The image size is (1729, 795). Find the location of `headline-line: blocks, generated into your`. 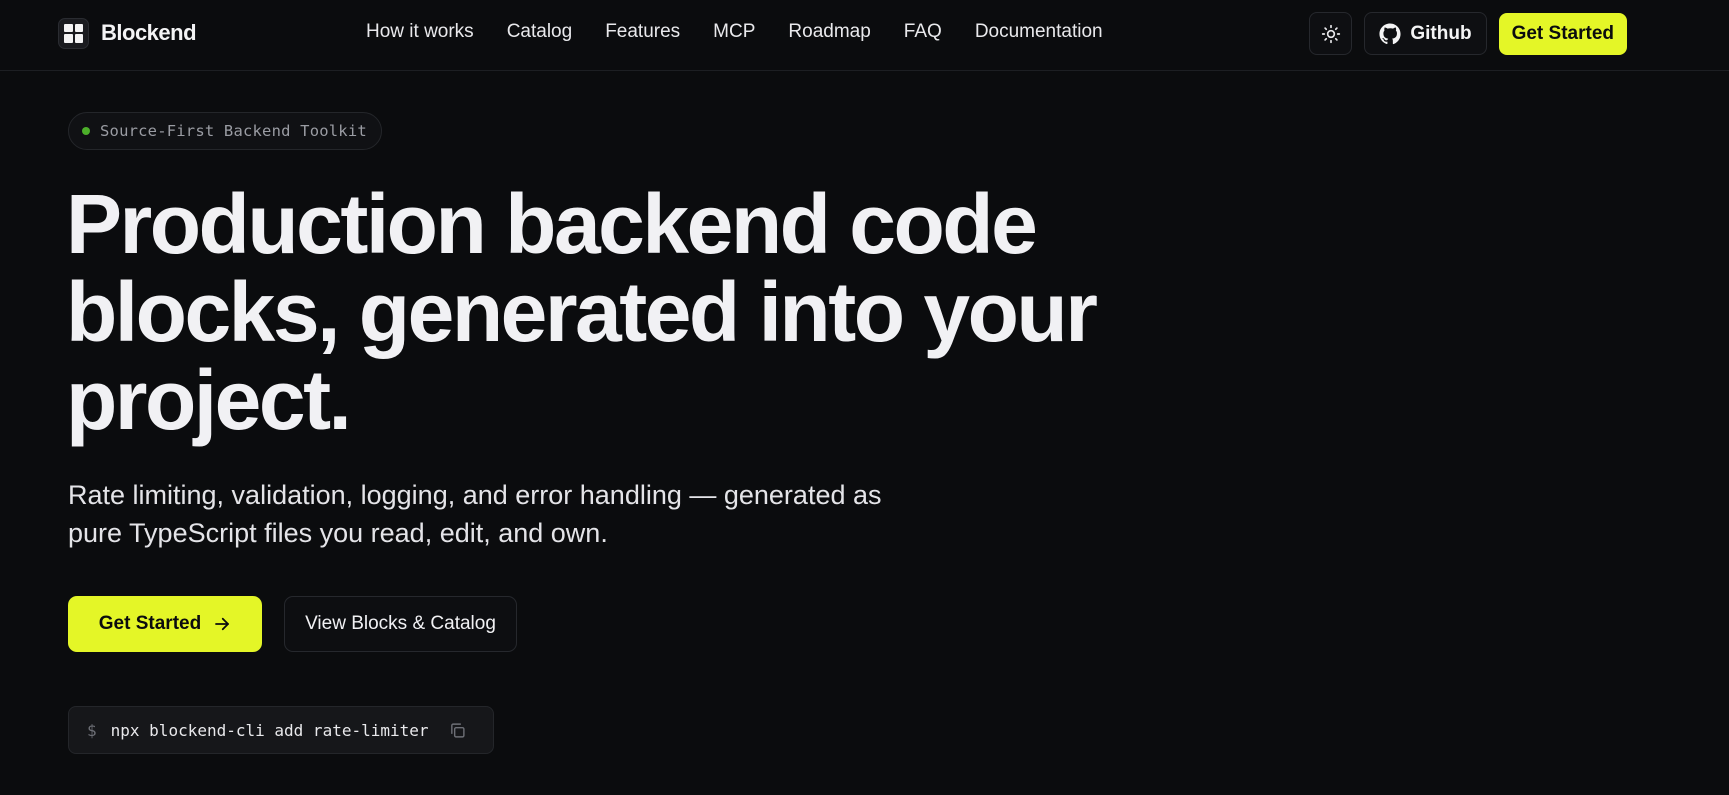

headline-line: blocks, generated into your is located at coordinates (582, 312).